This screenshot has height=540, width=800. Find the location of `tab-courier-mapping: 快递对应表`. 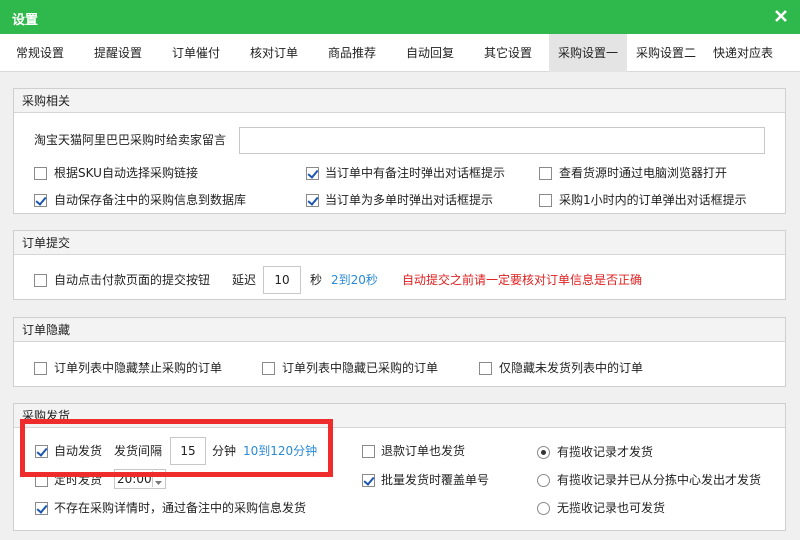

tab-courier-mapping: 快递对应表 is located at coordinates (743, 53).